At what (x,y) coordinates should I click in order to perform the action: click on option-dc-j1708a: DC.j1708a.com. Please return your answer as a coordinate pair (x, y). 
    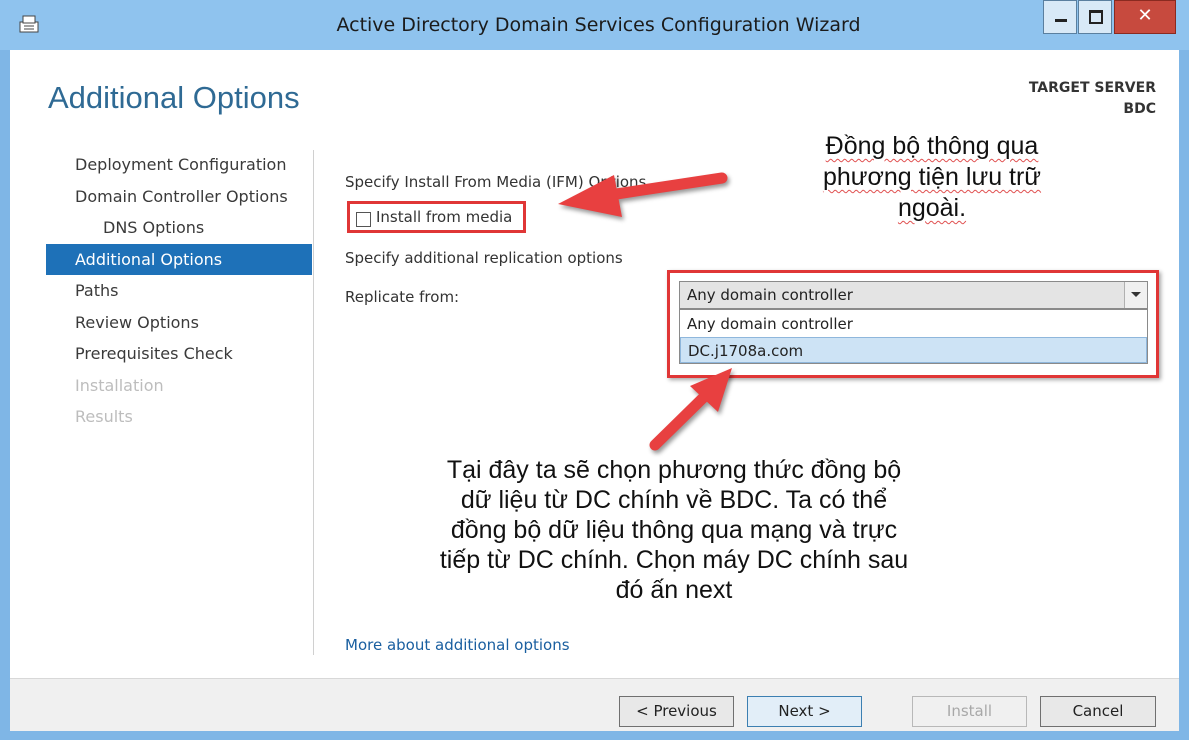
    Looking at the image, I should click on (913, 350).